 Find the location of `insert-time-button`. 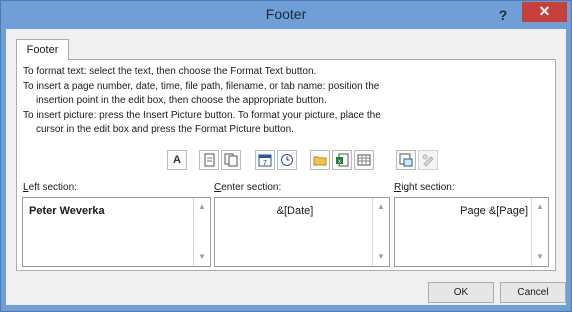

insert-time-button is located at coordinates (287, 160).